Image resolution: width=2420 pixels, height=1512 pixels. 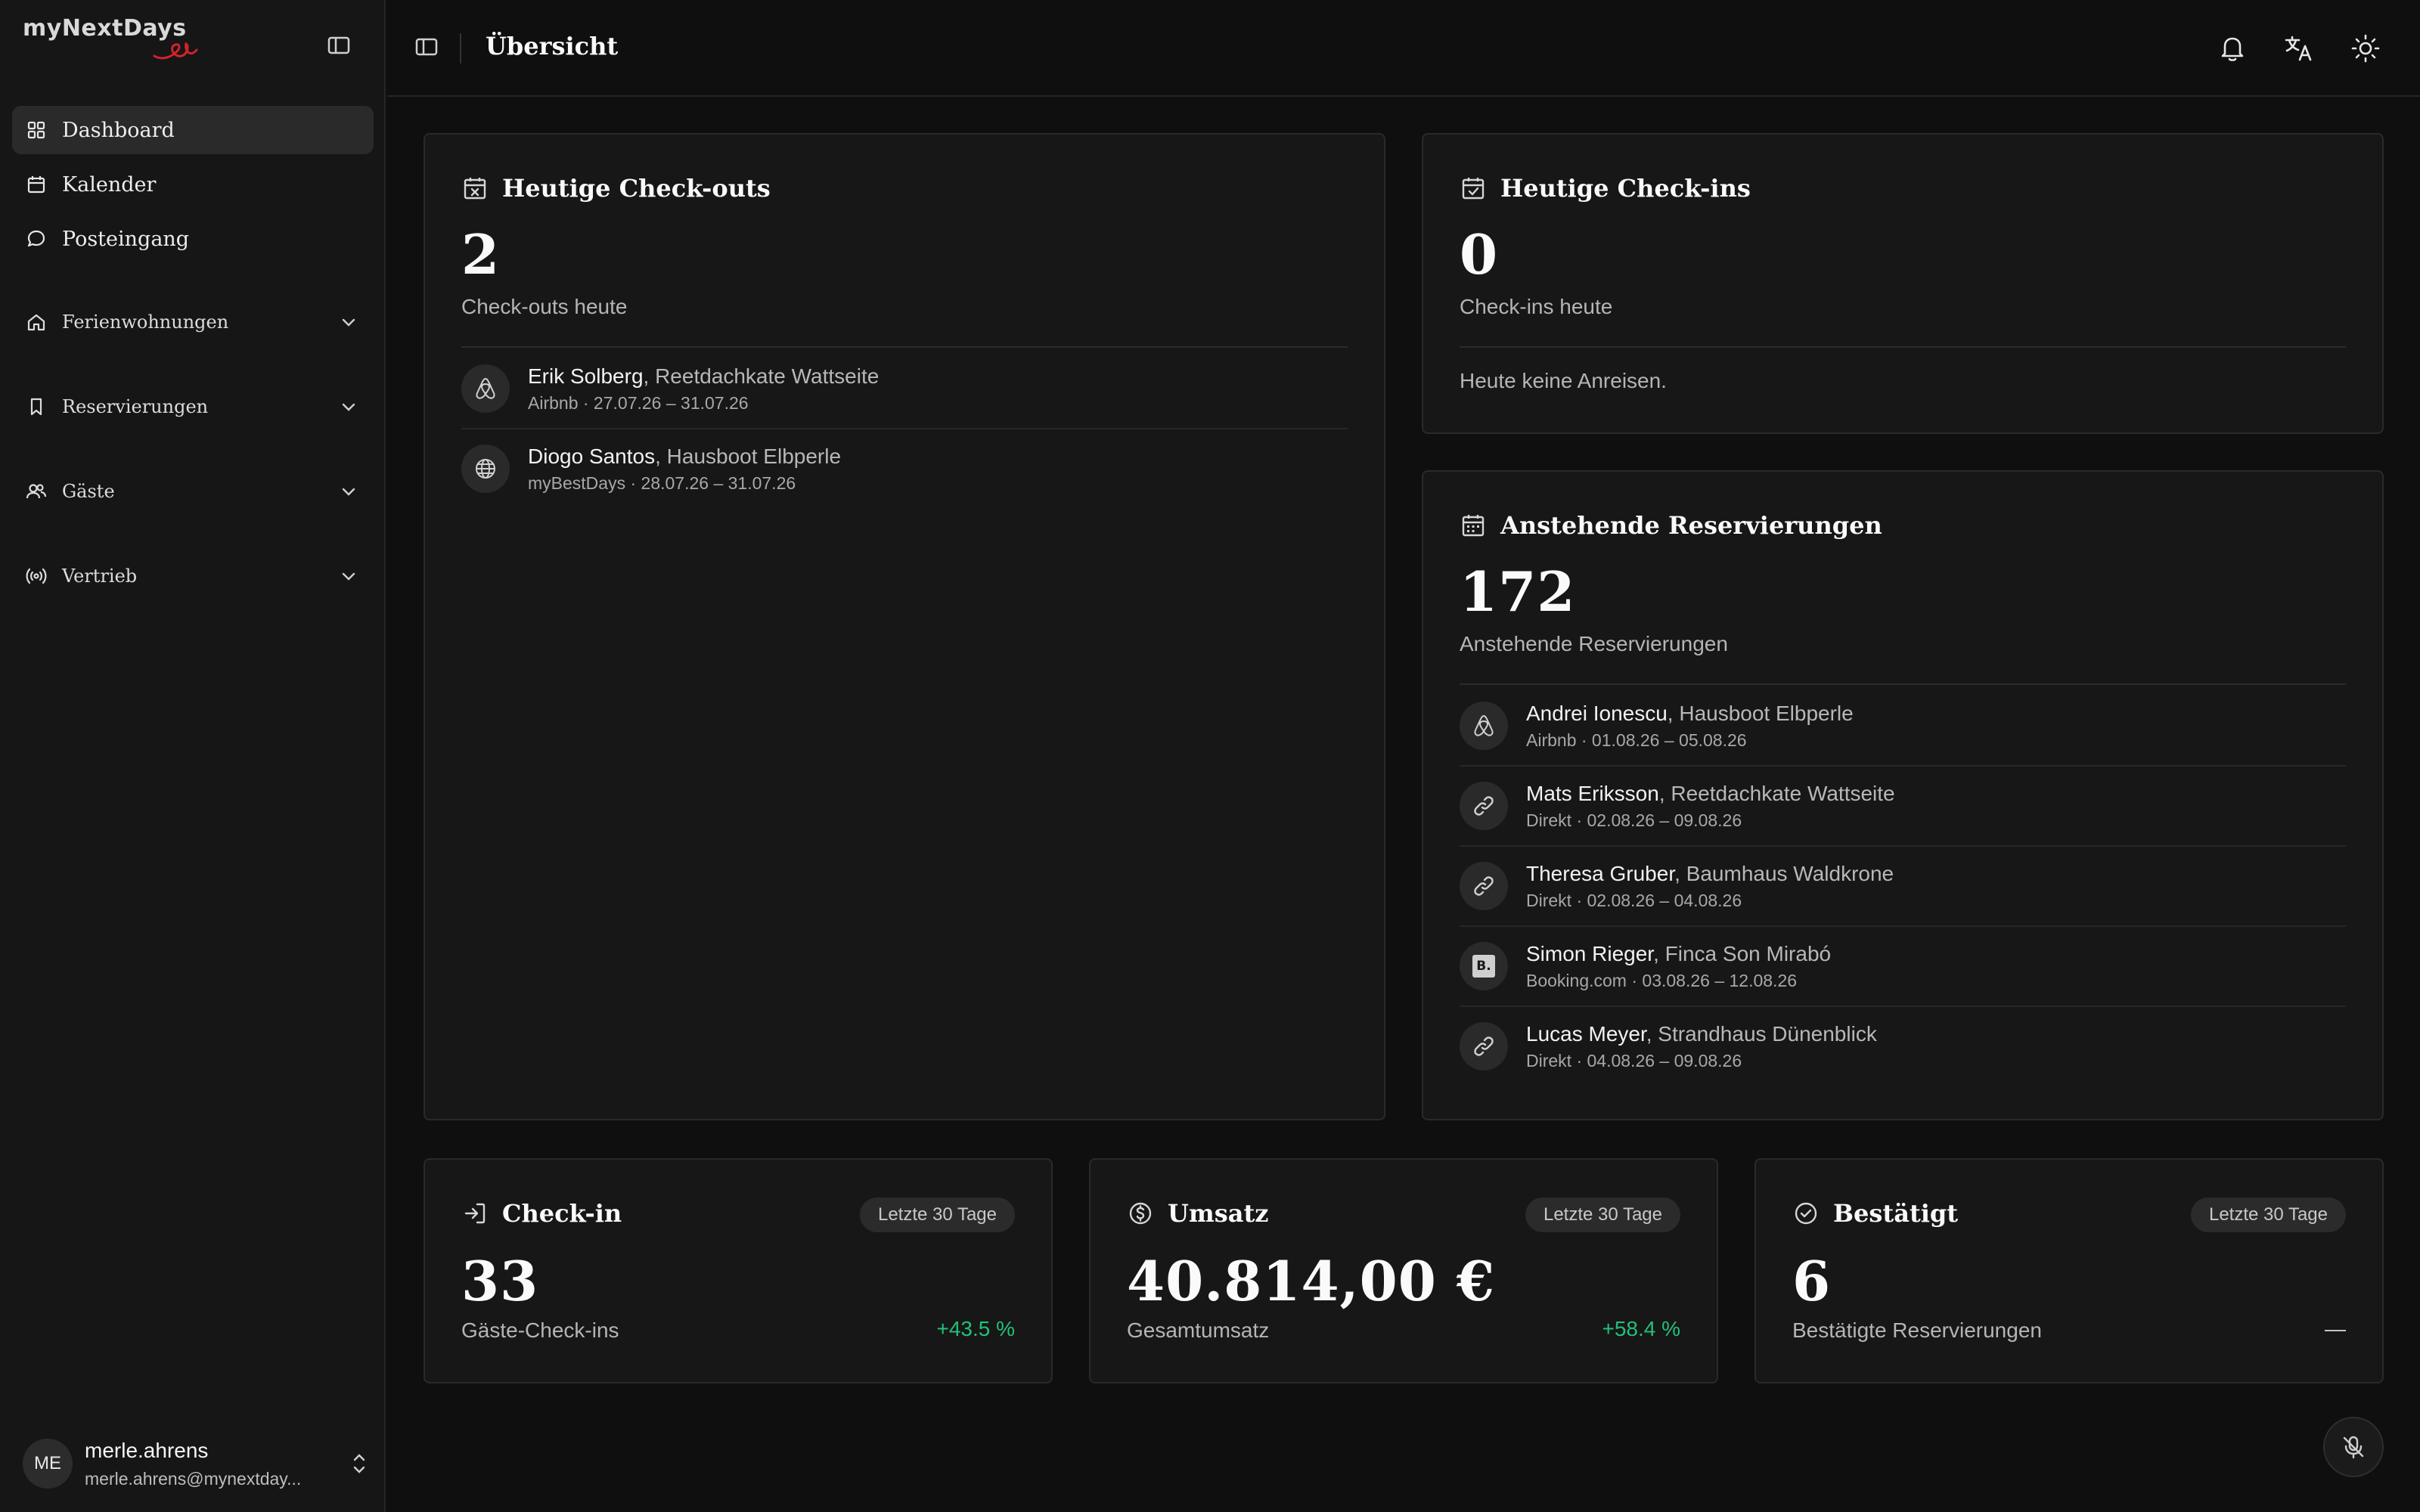 What do you see at coordinates (662, 482) in the screenshot?
I see `booking-details: myBestDays · 28.07.26 – 31.07.26` at bounding box center [662, 482].